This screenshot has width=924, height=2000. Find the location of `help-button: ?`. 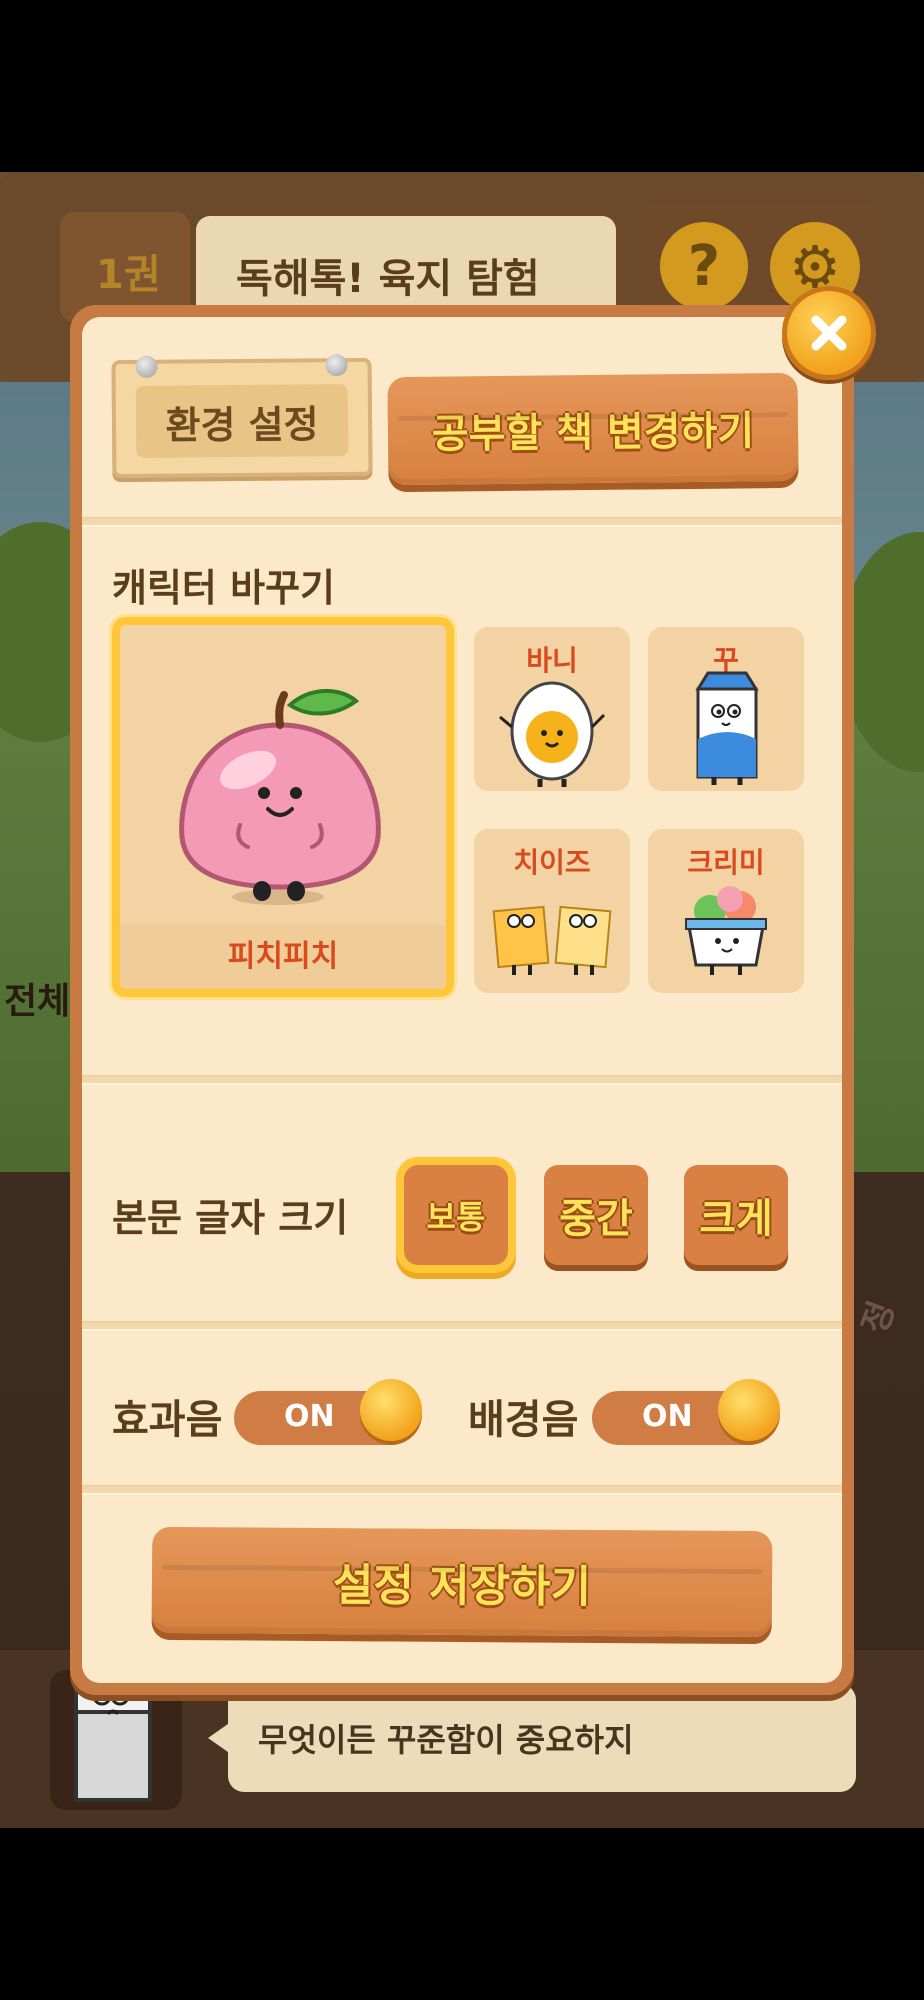

help-button: ? is located at coordinates (704, 266).